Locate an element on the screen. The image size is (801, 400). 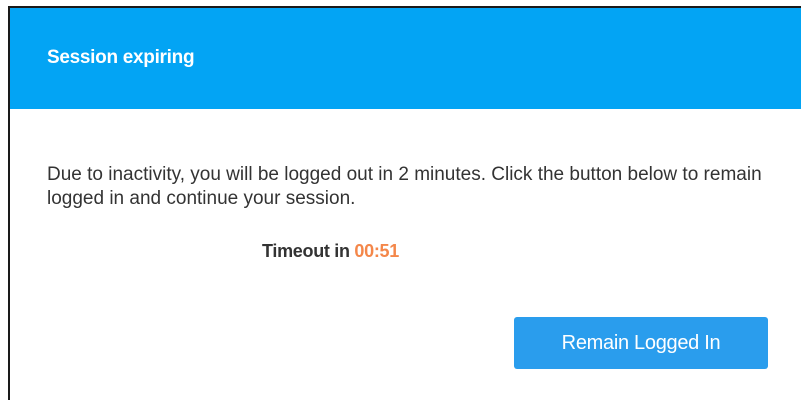
remain-logged-in-button: Remain Logged In is located at coordinates (641, 343).